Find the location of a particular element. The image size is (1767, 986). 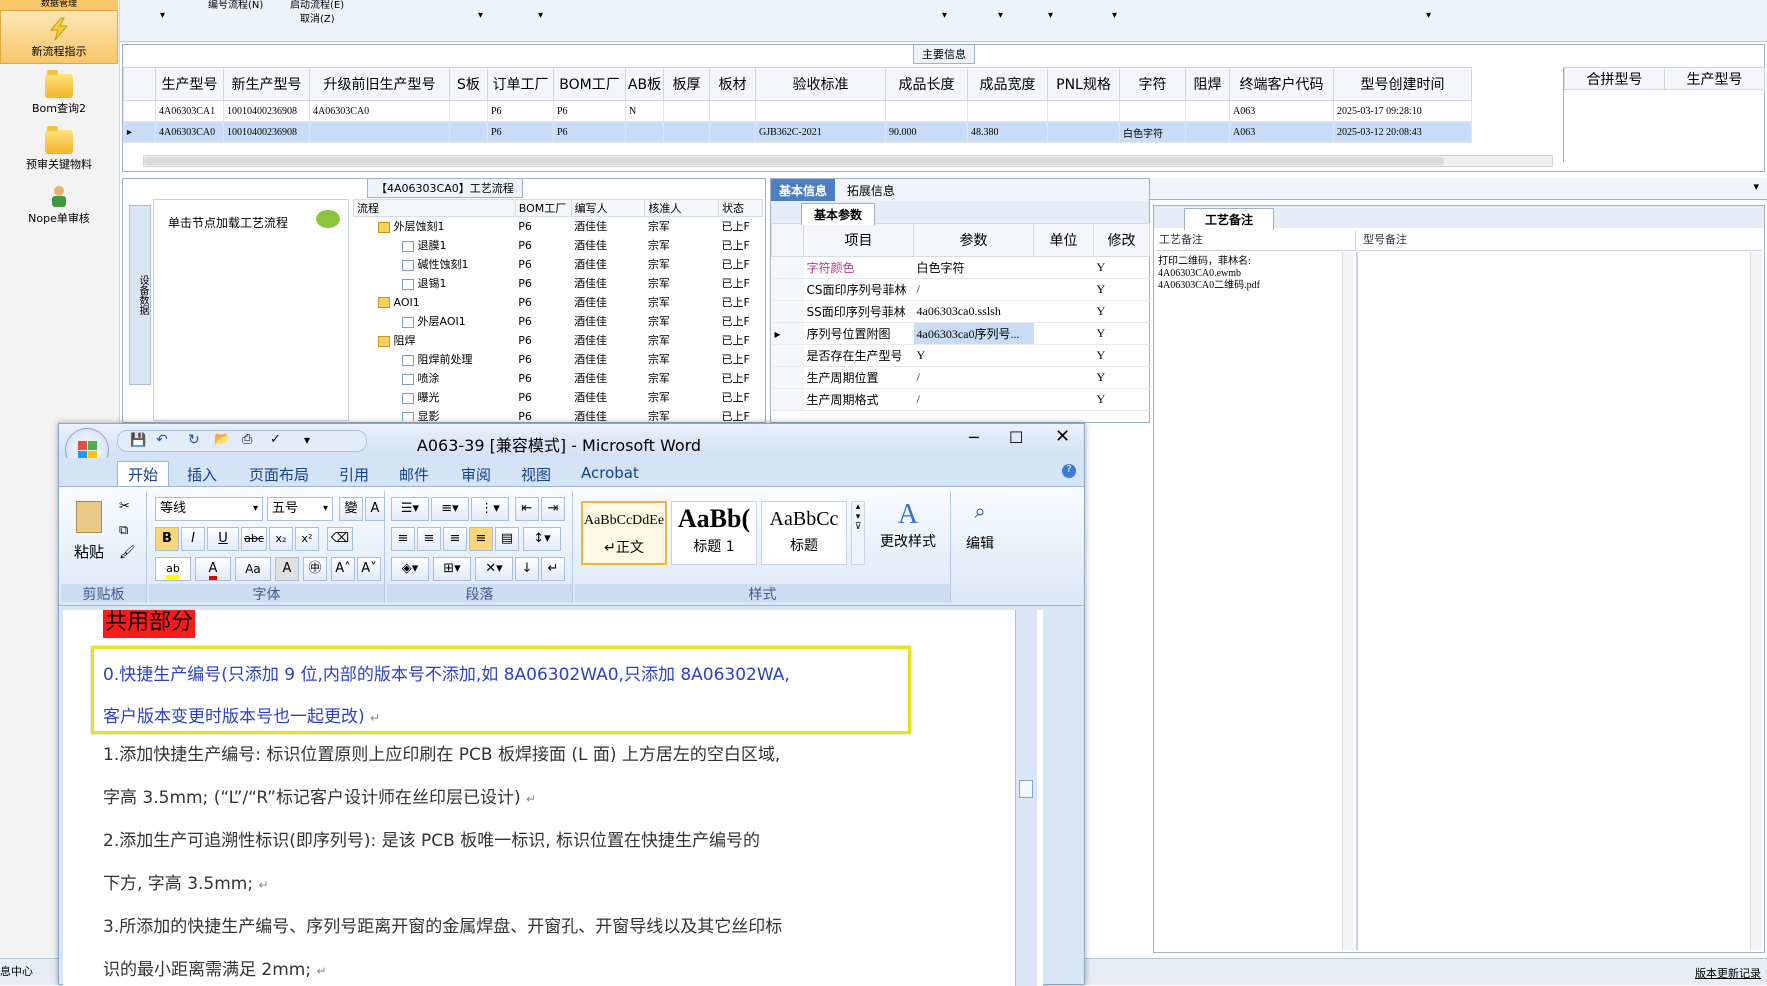

vertical-scrollbar is located at coordinates (1756, 601).